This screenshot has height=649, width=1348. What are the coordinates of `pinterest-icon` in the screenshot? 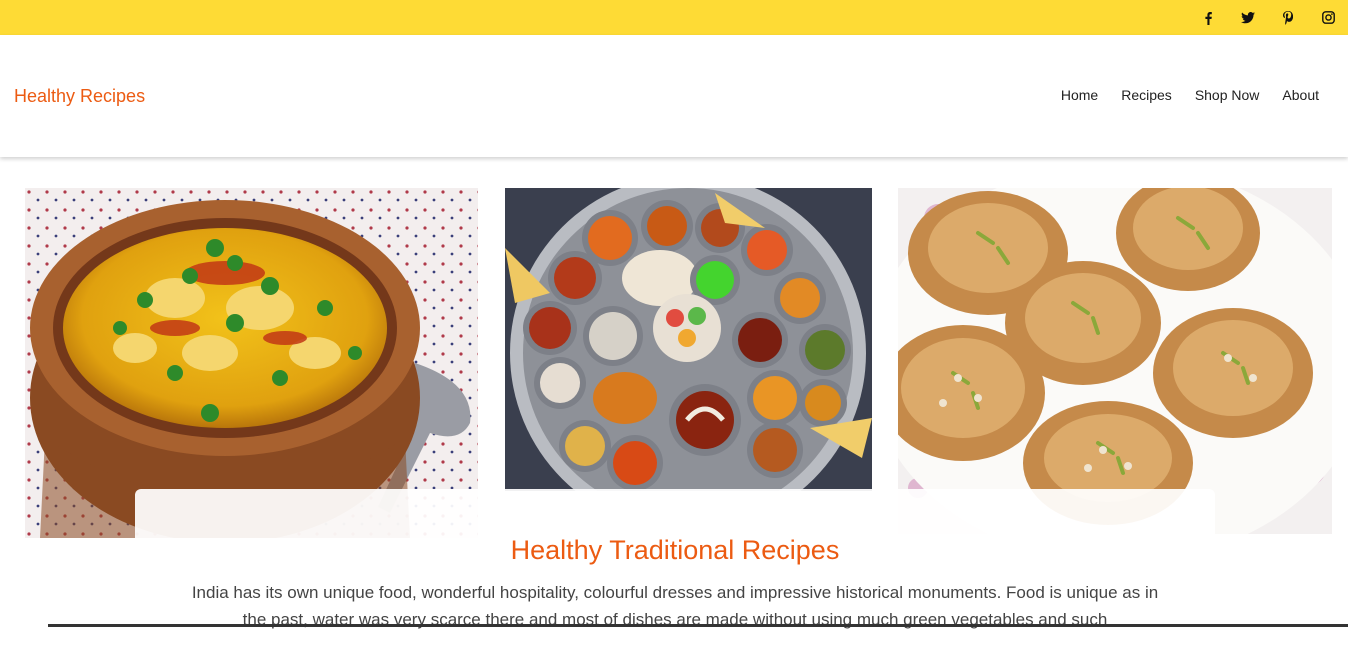 It's located at (1288, 17).